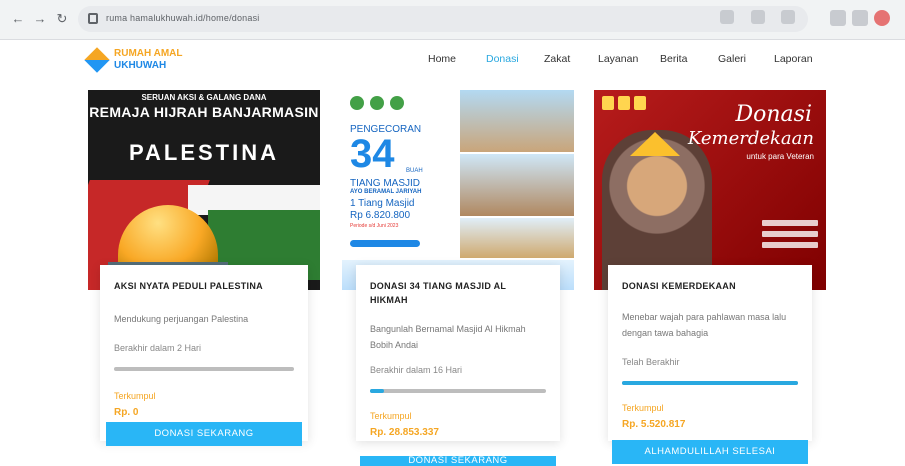  I want to click on extension-icon, so click(838, 18).